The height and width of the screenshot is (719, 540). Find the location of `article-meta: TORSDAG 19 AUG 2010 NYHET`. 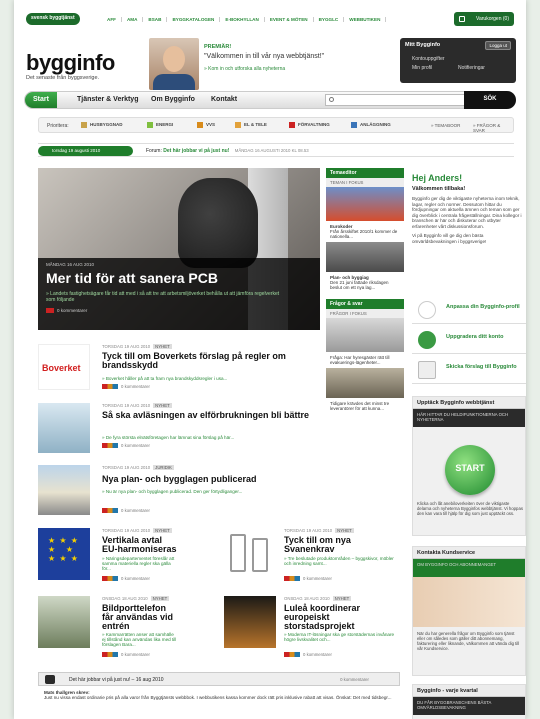

article-meta: TORSDAG 19 AUG 2010 NYHET is located at coordinates (319, 530).